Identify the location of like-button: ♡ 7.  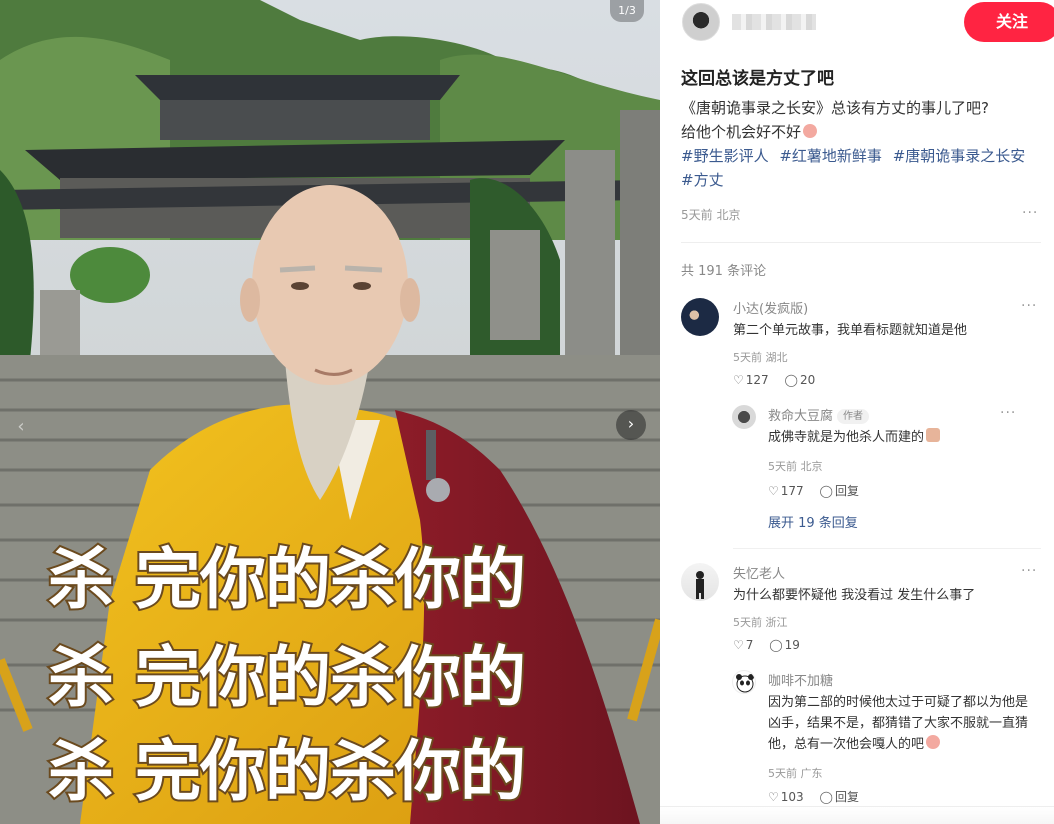
(743, 645).